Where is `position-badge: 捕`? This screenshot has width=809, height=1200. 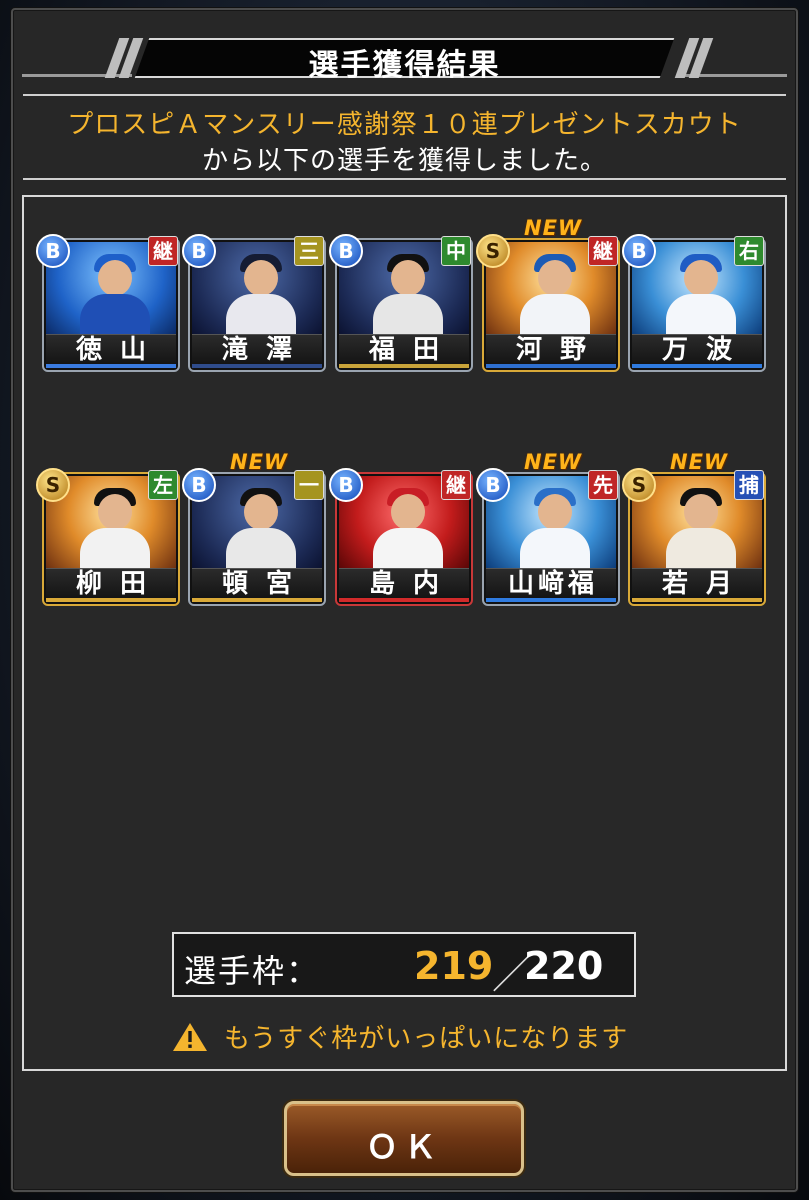 position-badge: 捕 is located at coordinates (749, 485).